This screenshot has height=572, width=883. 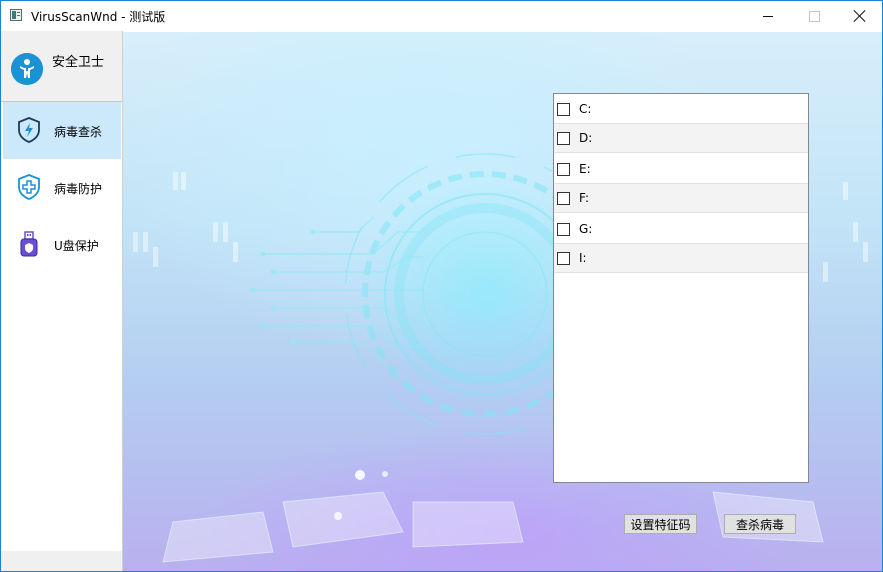 What do you see at coordinates (681, 258) in the screenshot?
I see `drive-item-i: I:` at bounding box center [681, 258].